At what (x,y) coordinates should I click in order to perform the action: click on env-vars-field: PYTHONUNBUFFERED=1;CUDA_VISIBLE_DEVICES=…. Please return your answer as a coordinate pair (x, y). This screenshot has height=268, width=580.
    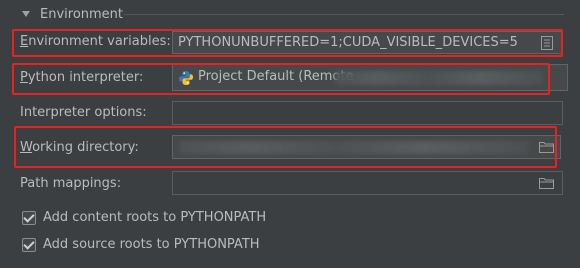
    Looking at the image, I should click on (367, 42).